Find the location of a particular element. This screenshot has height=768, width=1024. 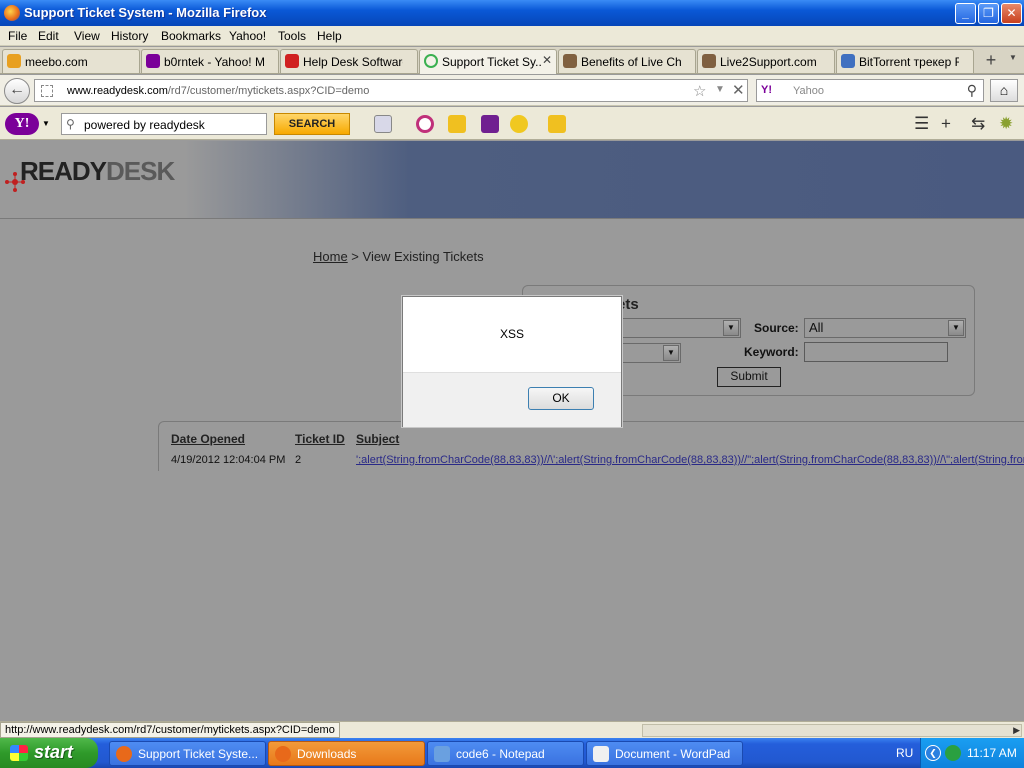

flickr-icon is located at coordinates (490, 124).